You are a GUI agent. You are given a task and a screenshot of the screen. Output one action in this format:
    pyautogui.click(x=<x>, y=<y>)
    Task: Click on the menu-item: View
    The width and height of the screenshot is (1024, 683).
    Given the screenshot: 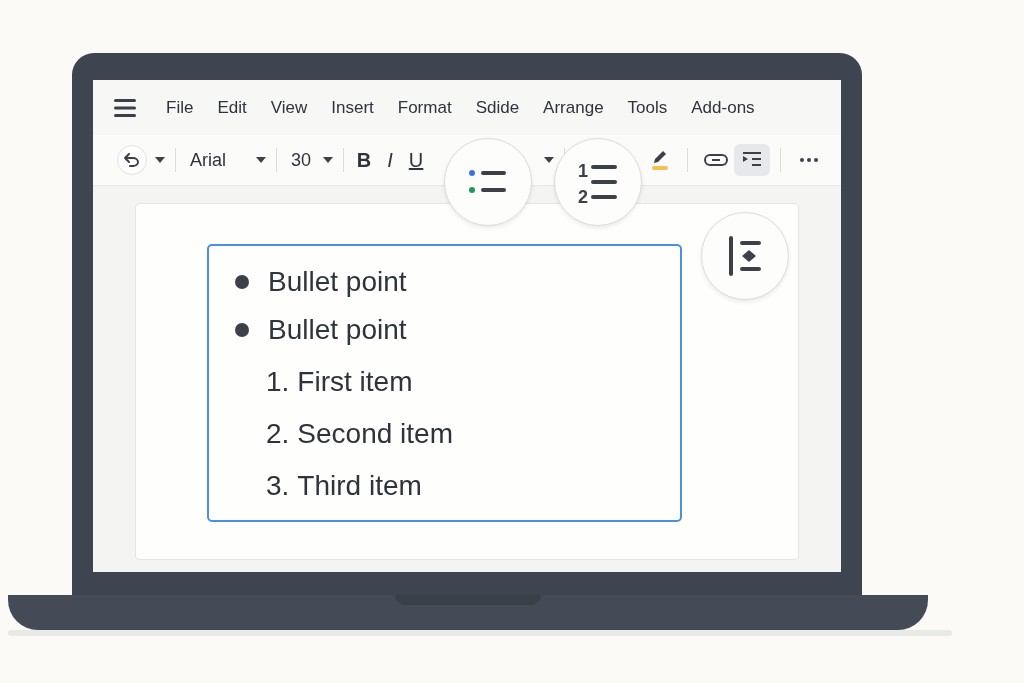 What is the action you would take?
    pyautogui.click(x=289, y=107)
    